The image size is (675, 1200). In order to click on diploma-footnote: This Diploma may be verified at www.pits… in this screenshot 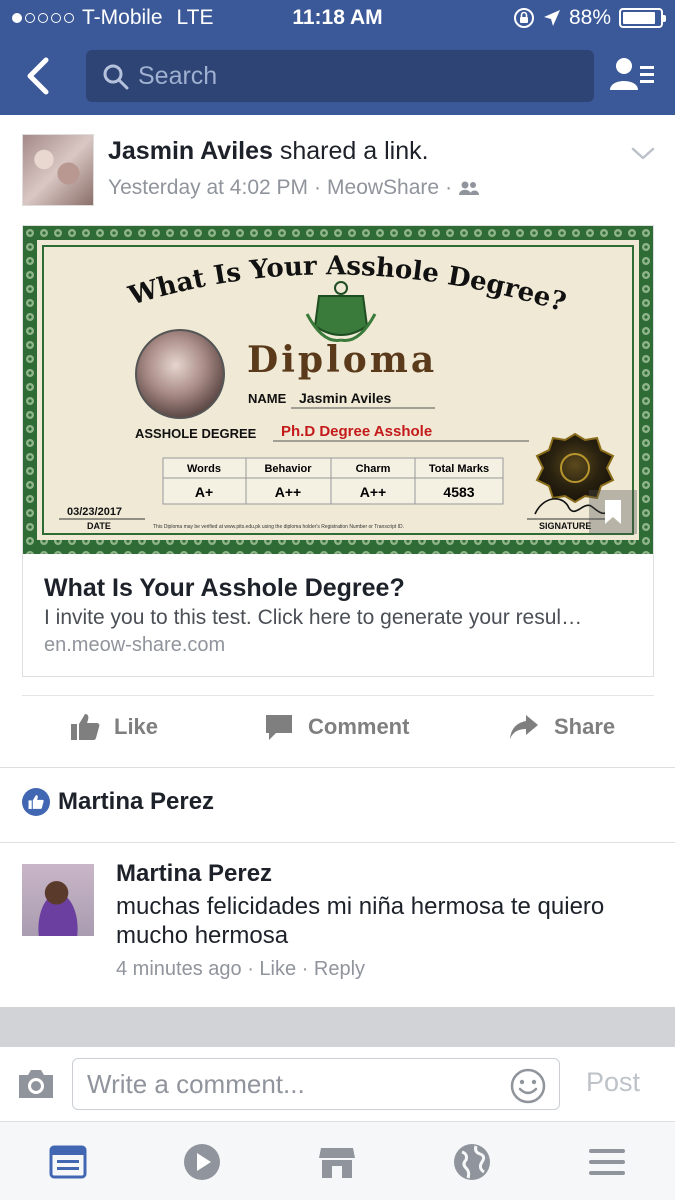, I will do `click(278, 527)`.